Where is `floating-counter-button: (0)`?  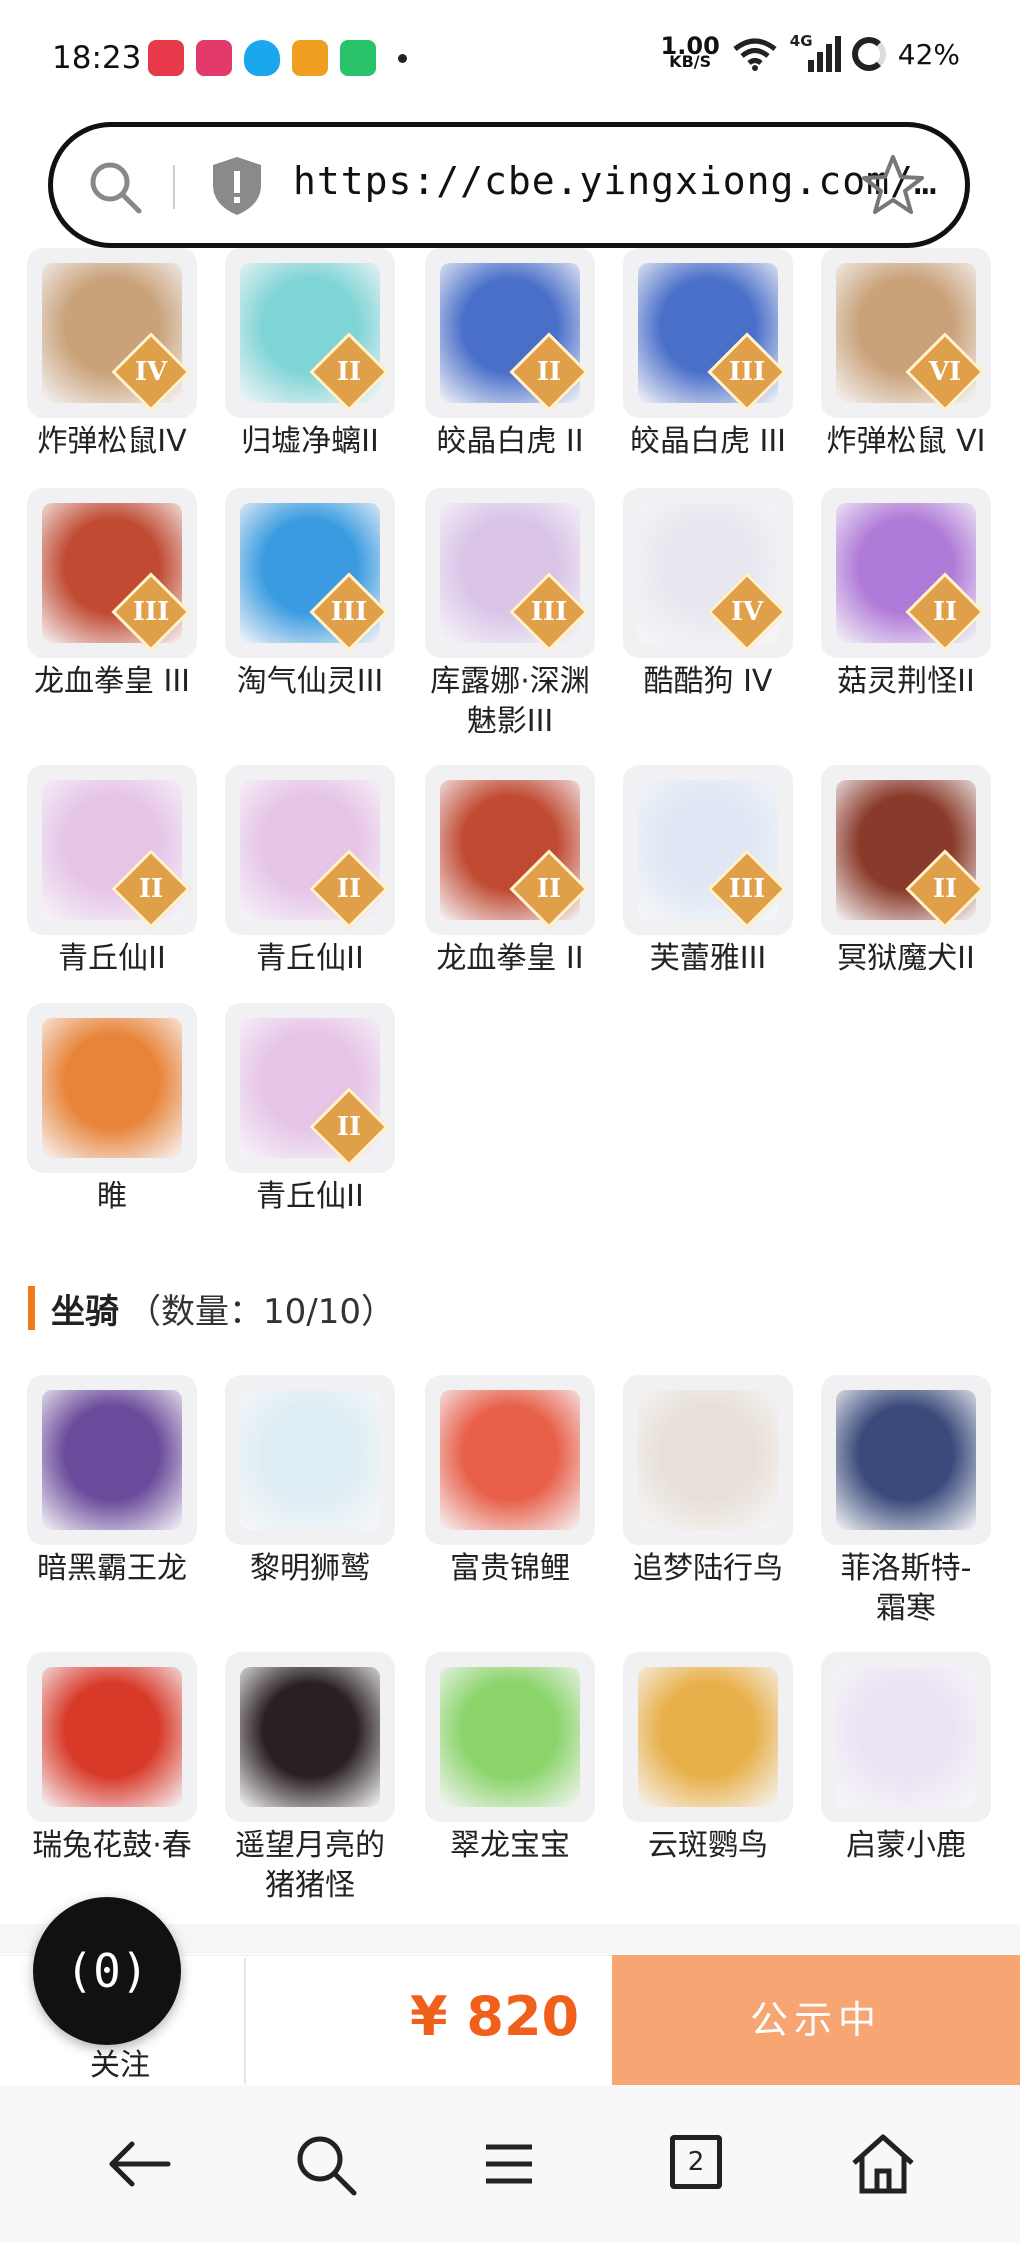
floating-counter-button: (0) is located at coordinates (107, 1971).